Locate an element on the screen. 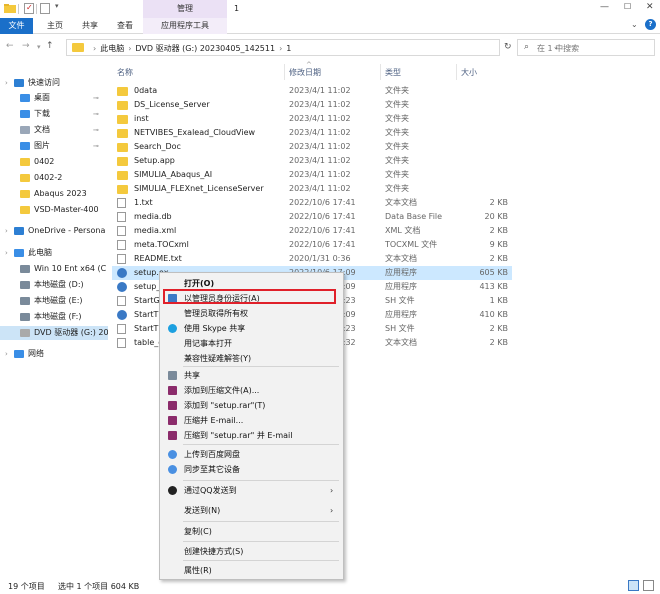 The image size is (660, 594). file-row: 1.txt 2022/10/6 17:41 文本文档 2 KB is located at coordinates (312, 203).